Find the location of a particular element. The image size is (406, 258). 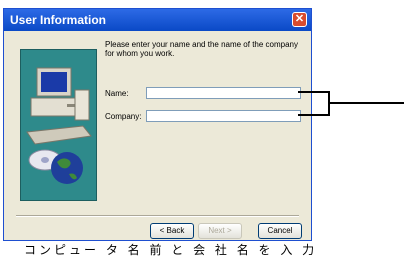

footer-separator is located at coordinates (157, 216).